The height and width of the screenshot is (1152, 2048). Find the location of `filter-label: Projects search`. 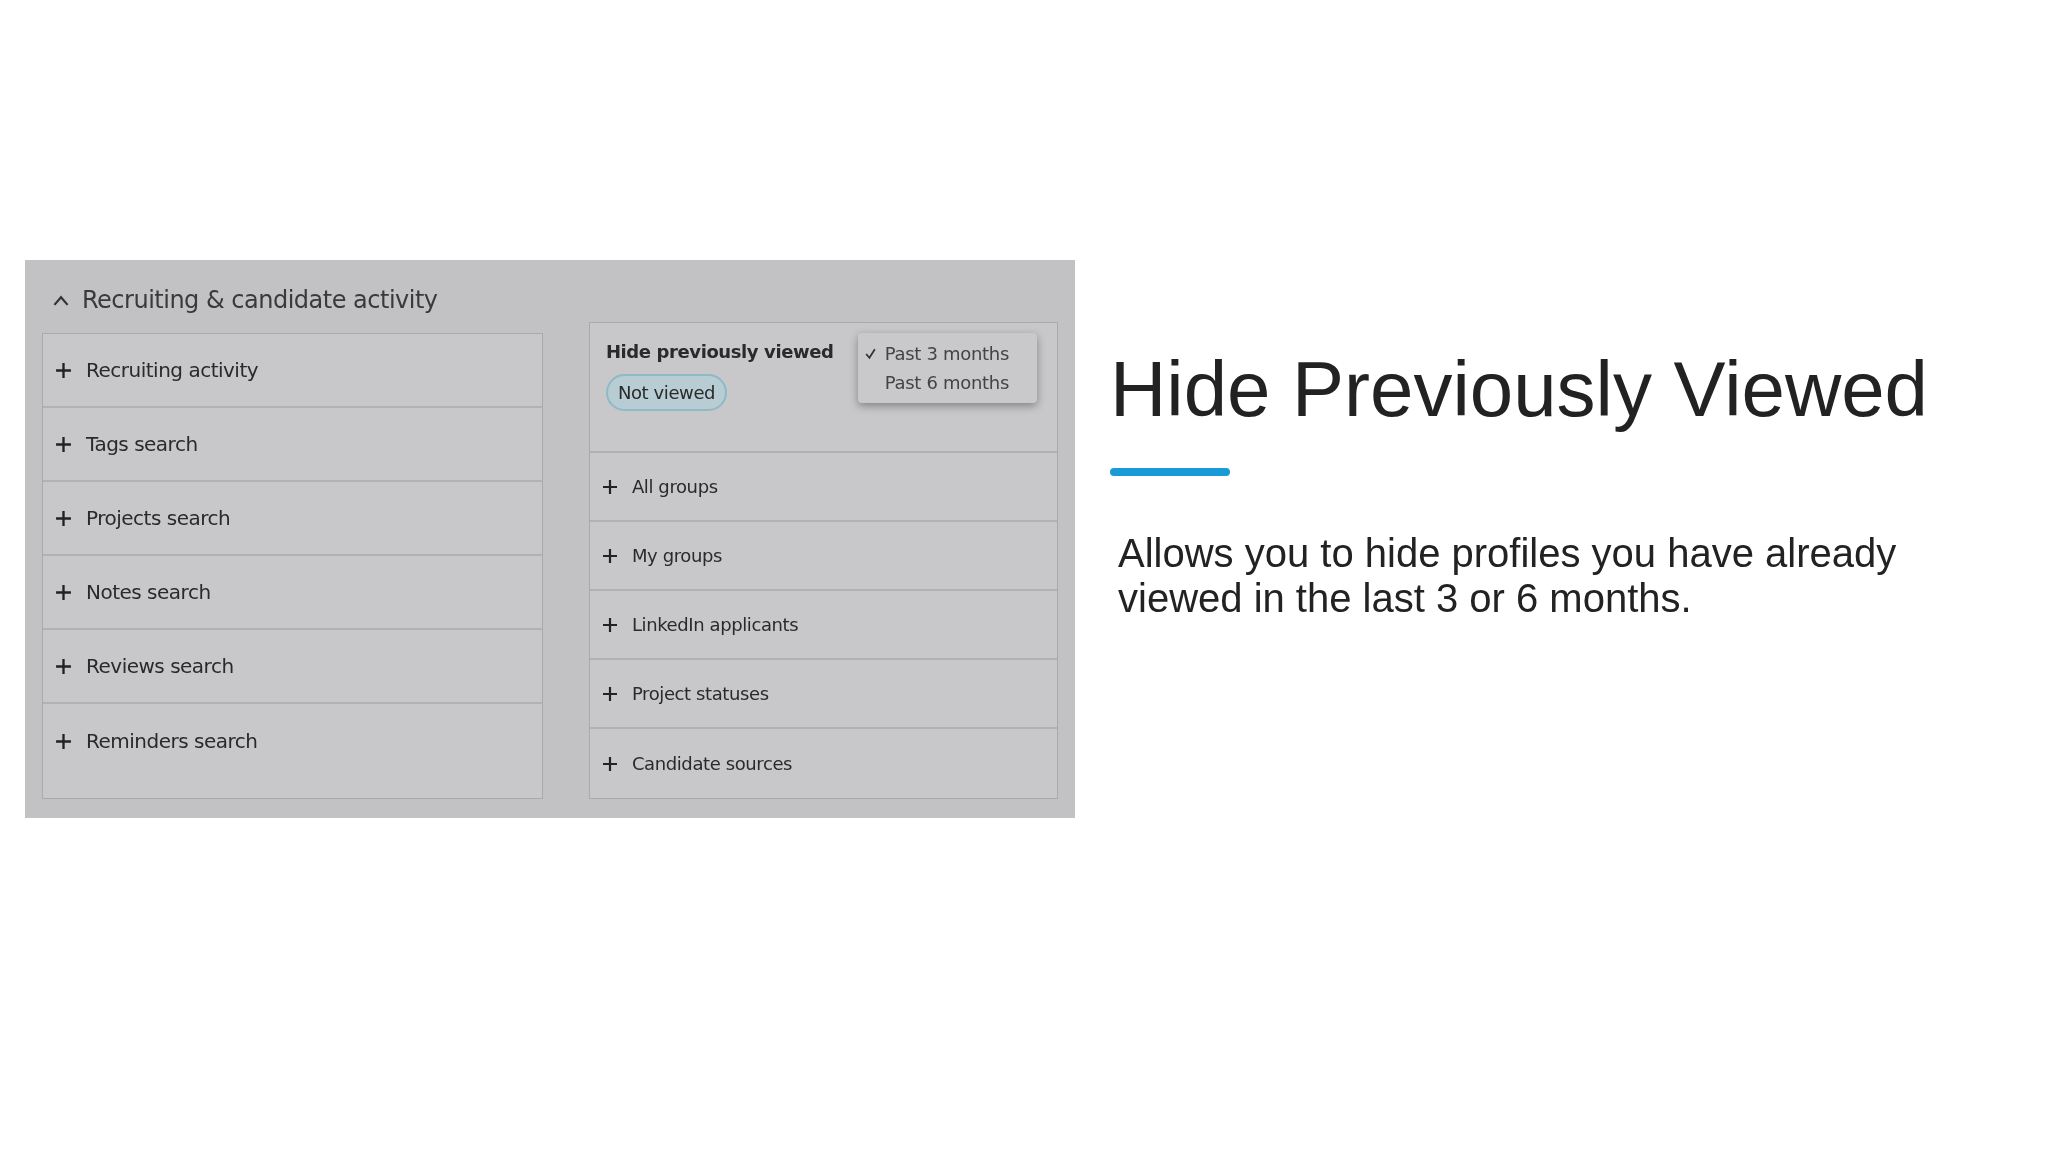

filter-label: Projects search is located at coordinates (158, 518).